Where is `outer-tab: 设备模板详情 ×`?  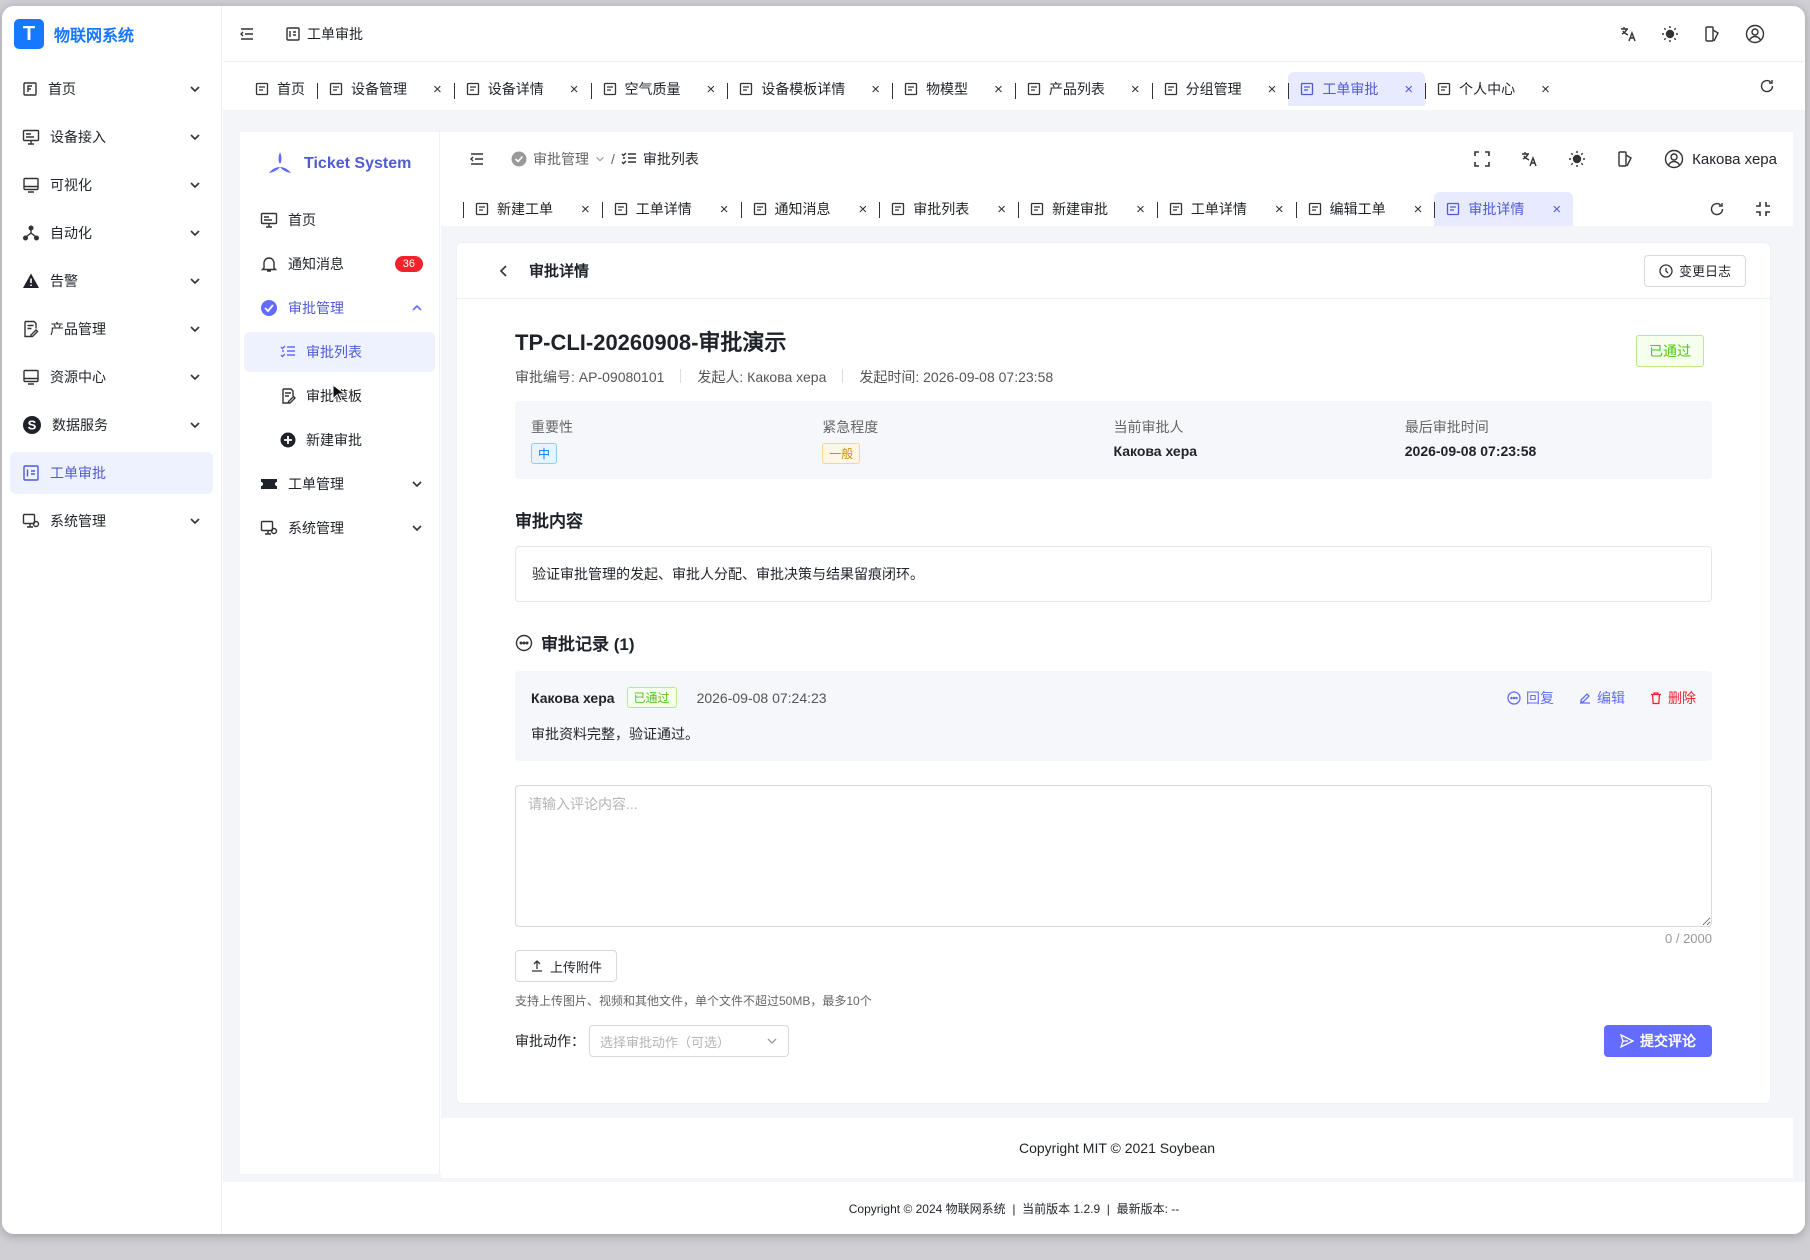
outer-tab: 设备模板详情 × is located at coordinates (809, 89).